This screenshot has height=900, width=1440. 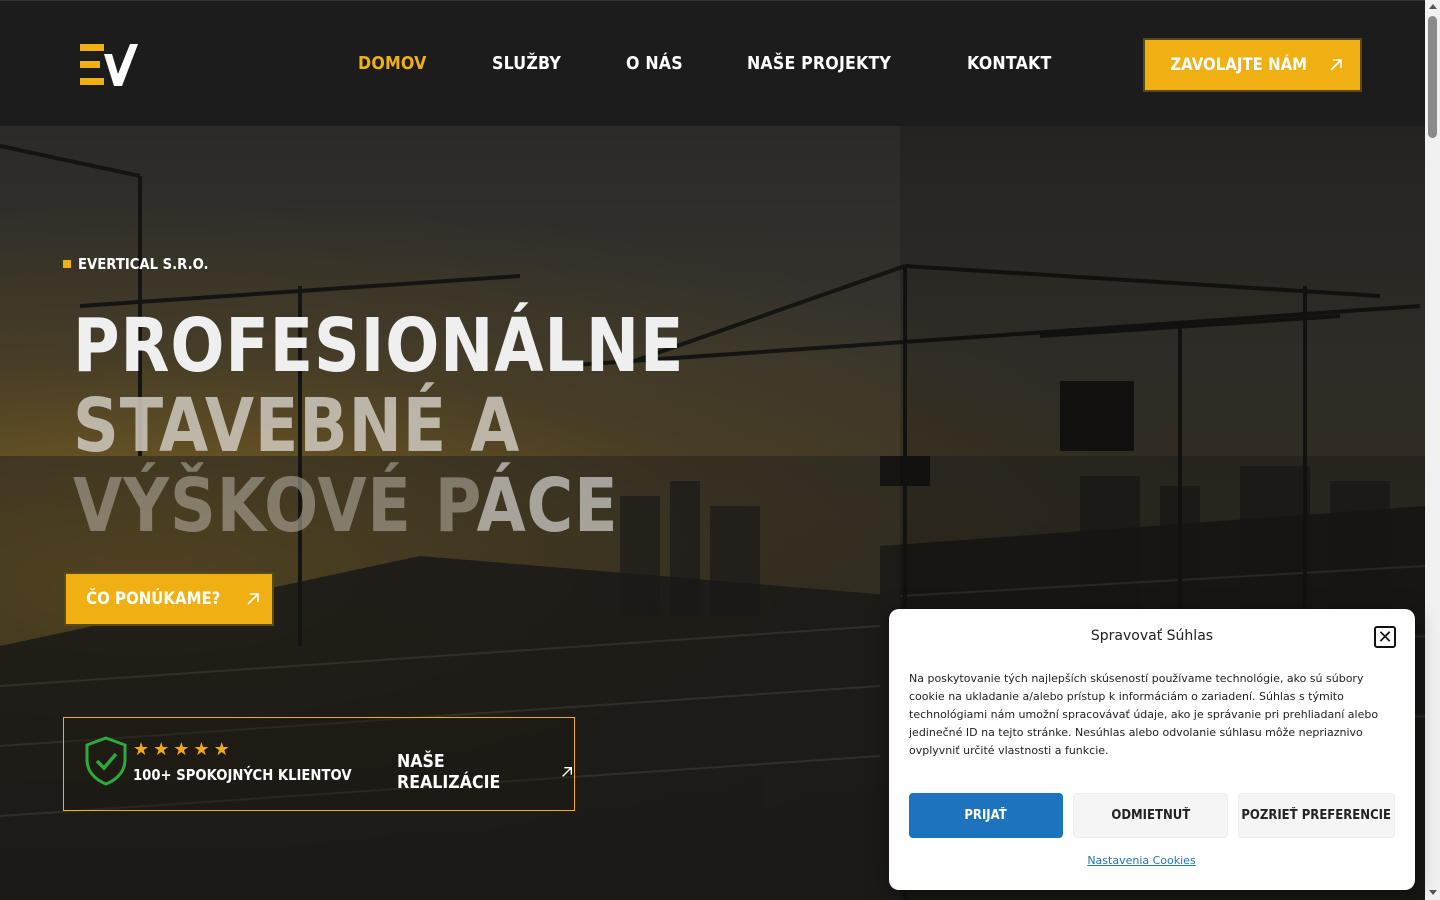 I want to click on scroll-up-icon, so click(x=1433, y=6).